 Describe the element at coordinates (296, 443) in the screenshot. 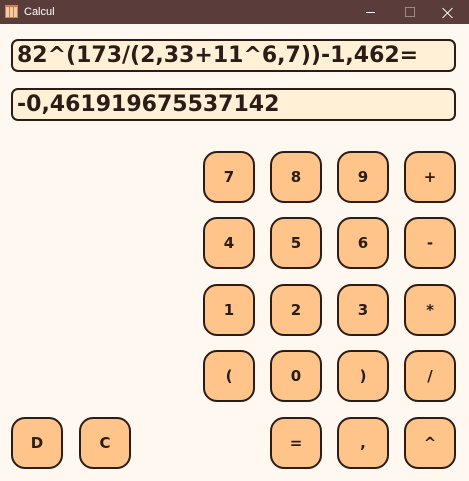

I see `equals-button: =` at that location.